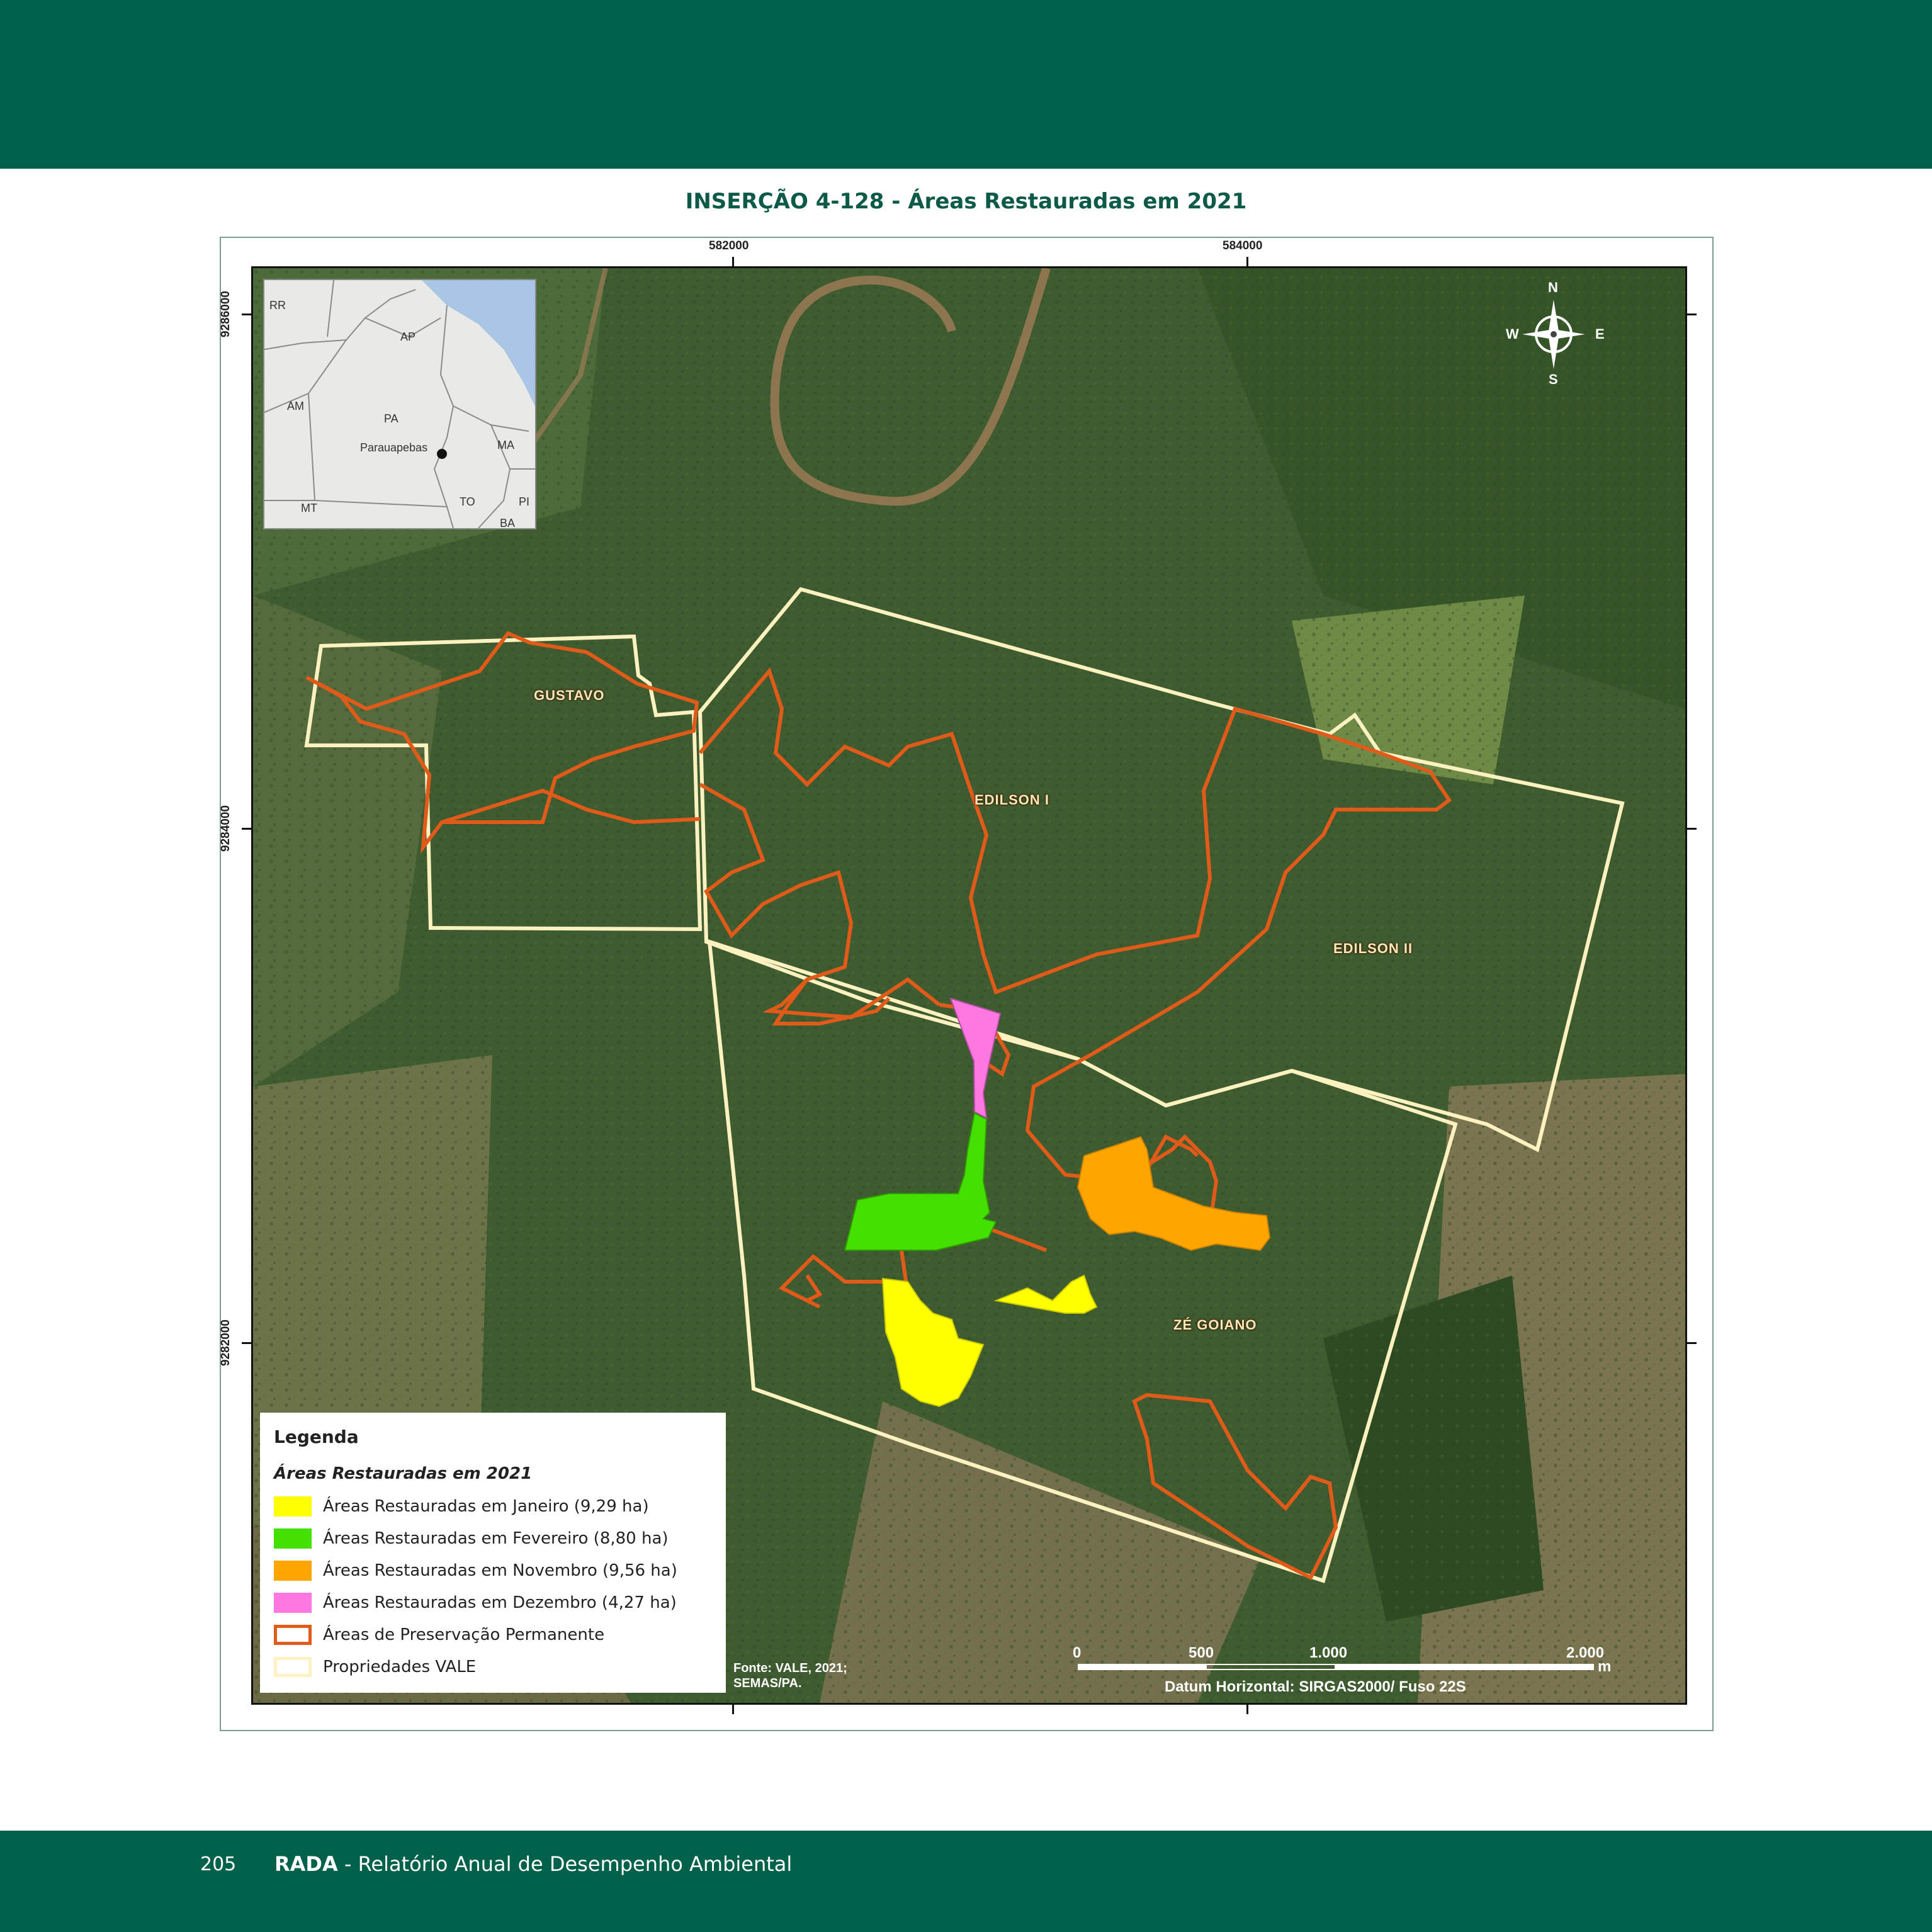  What do you see at coordinates (569, 695) in the screenshot?
I see `property-label-gustavo: GUSTAVO` at bounding box center [569, 695].